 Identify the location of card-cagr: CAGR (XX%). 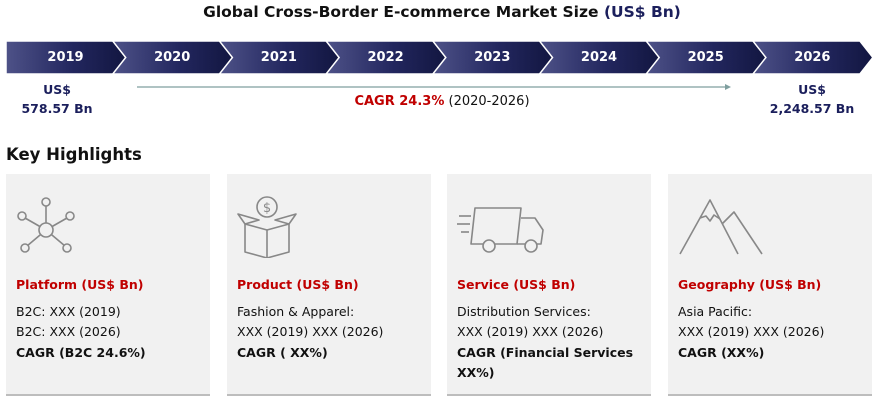
(721, 352).